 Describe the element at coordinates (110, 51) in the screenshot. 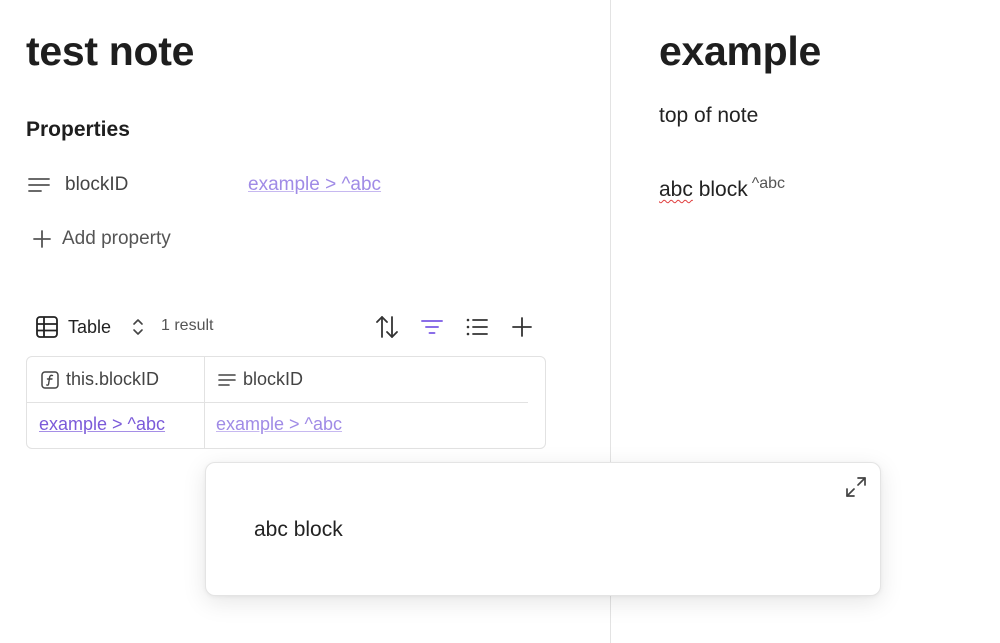

I see `note-title: test note` at that location.